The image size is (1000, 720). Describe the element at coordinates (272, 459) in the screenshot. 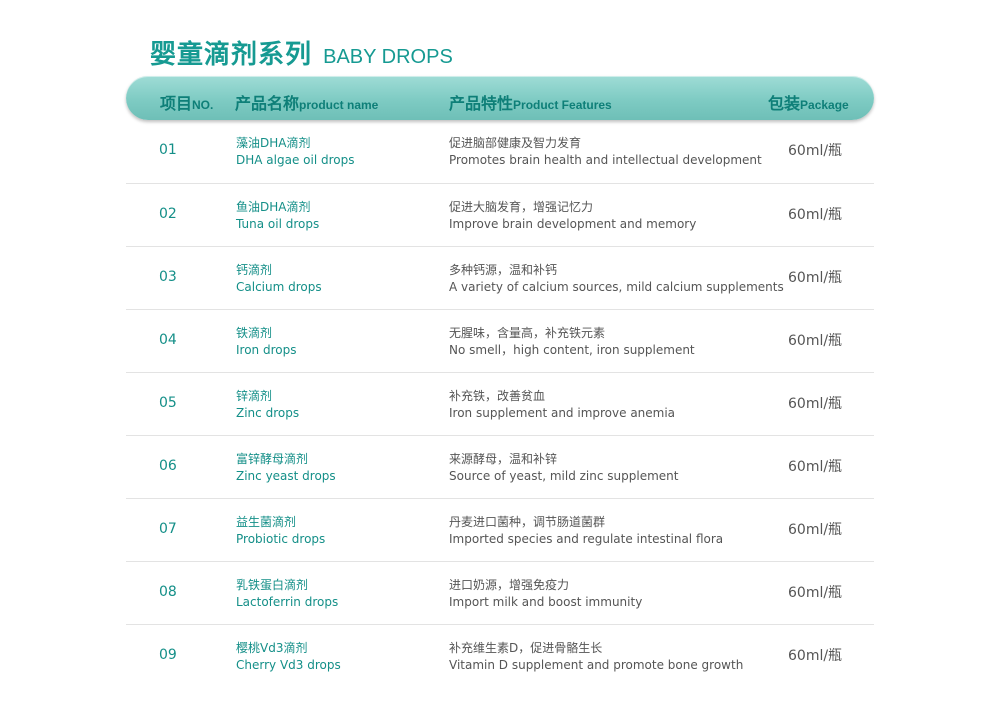

I see `product-name-cn: 富锌酵母滴剂` at that location.